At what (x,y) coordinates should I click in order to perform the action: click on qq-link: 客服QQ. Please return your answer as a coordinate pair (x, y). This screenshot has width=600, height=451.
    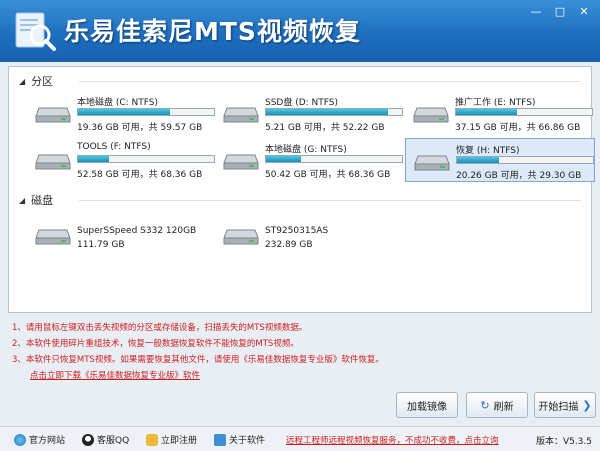
    Looking at the image, I should click on (105, 439).